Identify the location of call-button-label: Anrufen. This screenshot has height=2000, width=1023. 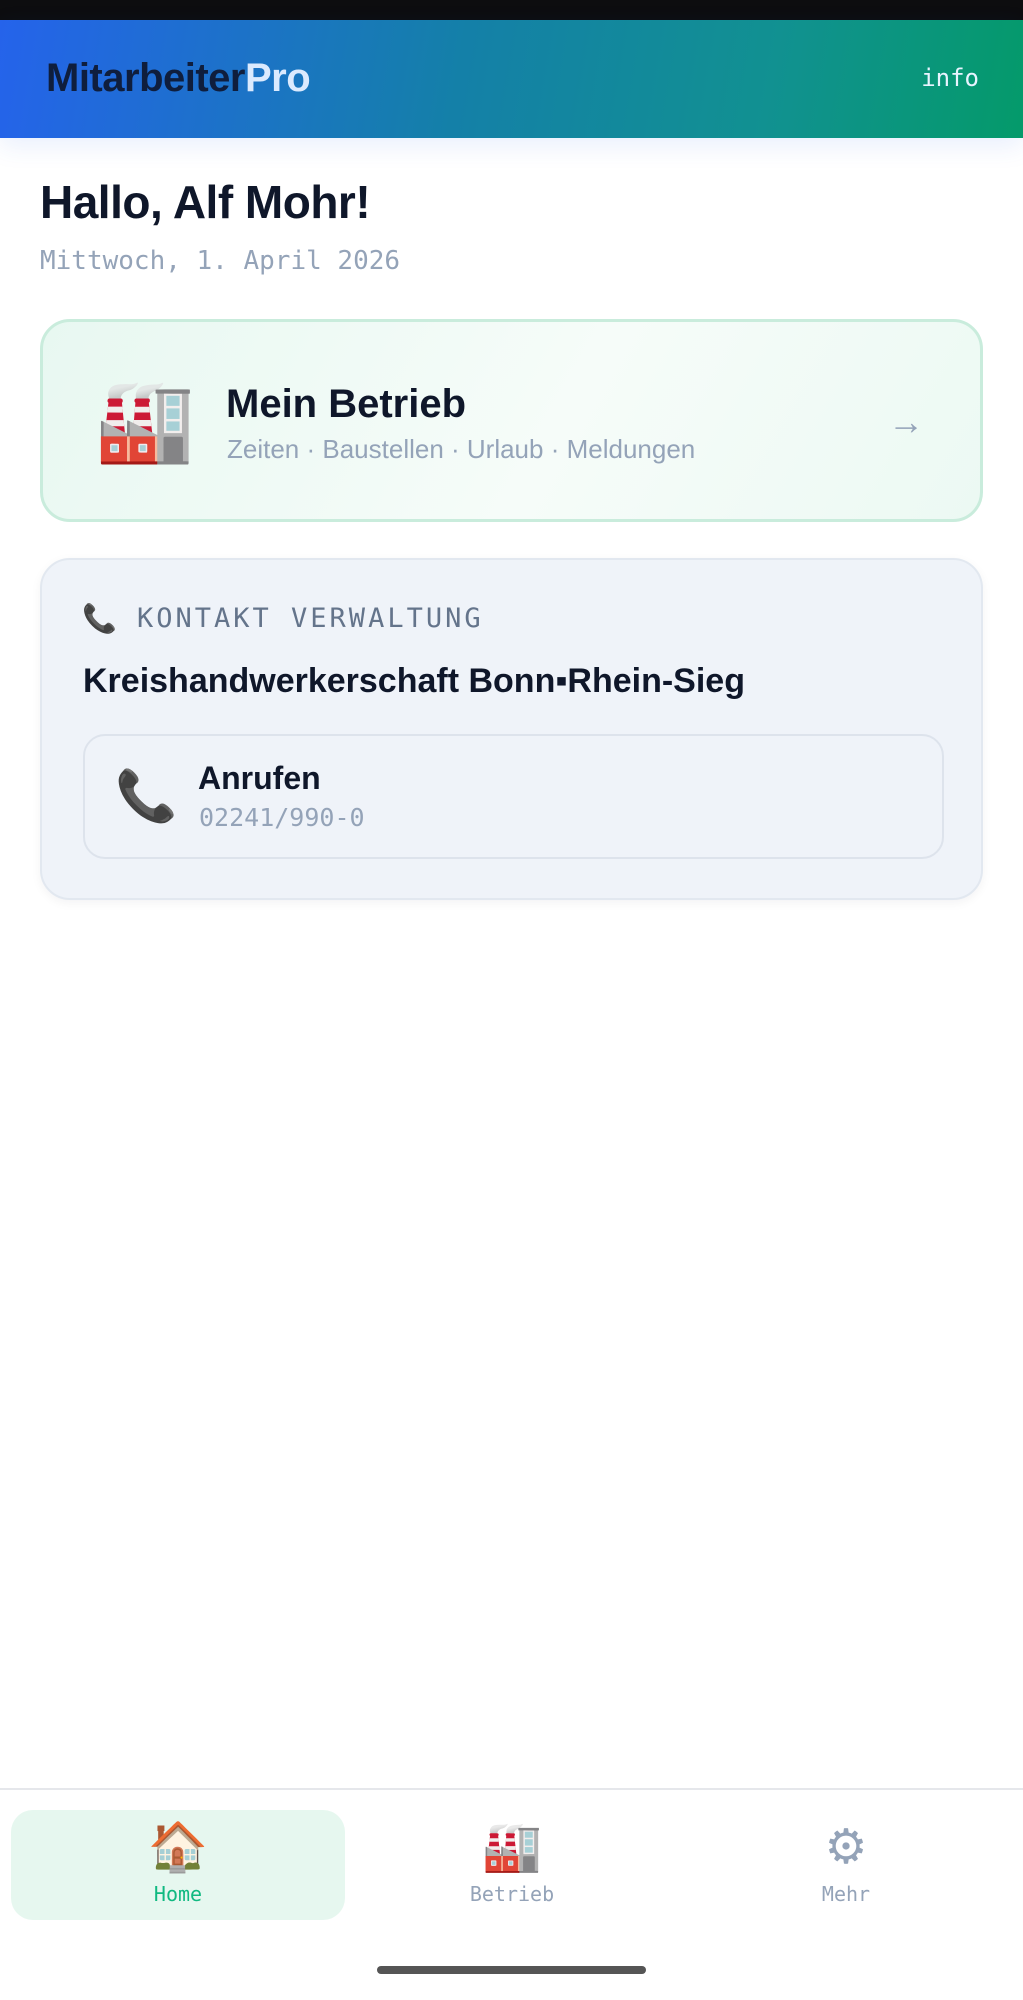
(259, 778).